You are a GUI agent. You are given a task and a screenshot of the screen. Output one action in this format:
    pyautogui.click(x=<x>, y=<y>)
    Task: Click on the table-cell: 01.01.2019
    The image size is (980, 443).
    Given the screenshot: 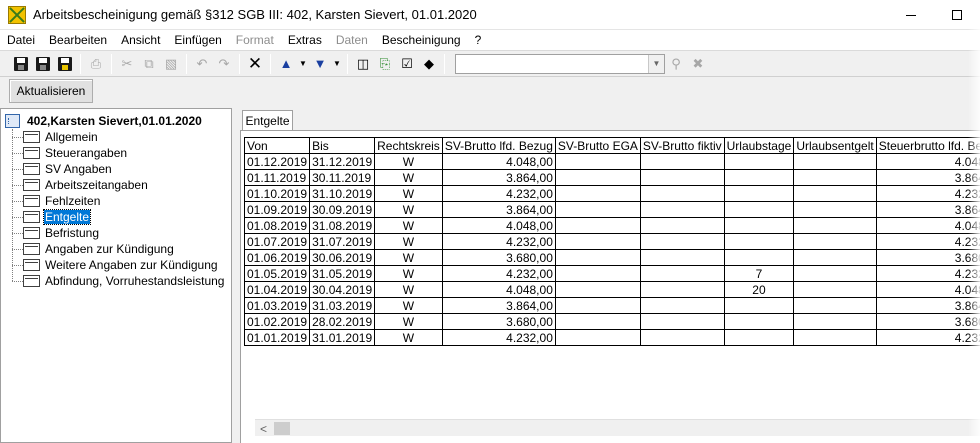 What is the action you would take?
    pyautogui.click(x=277, y=337)
    